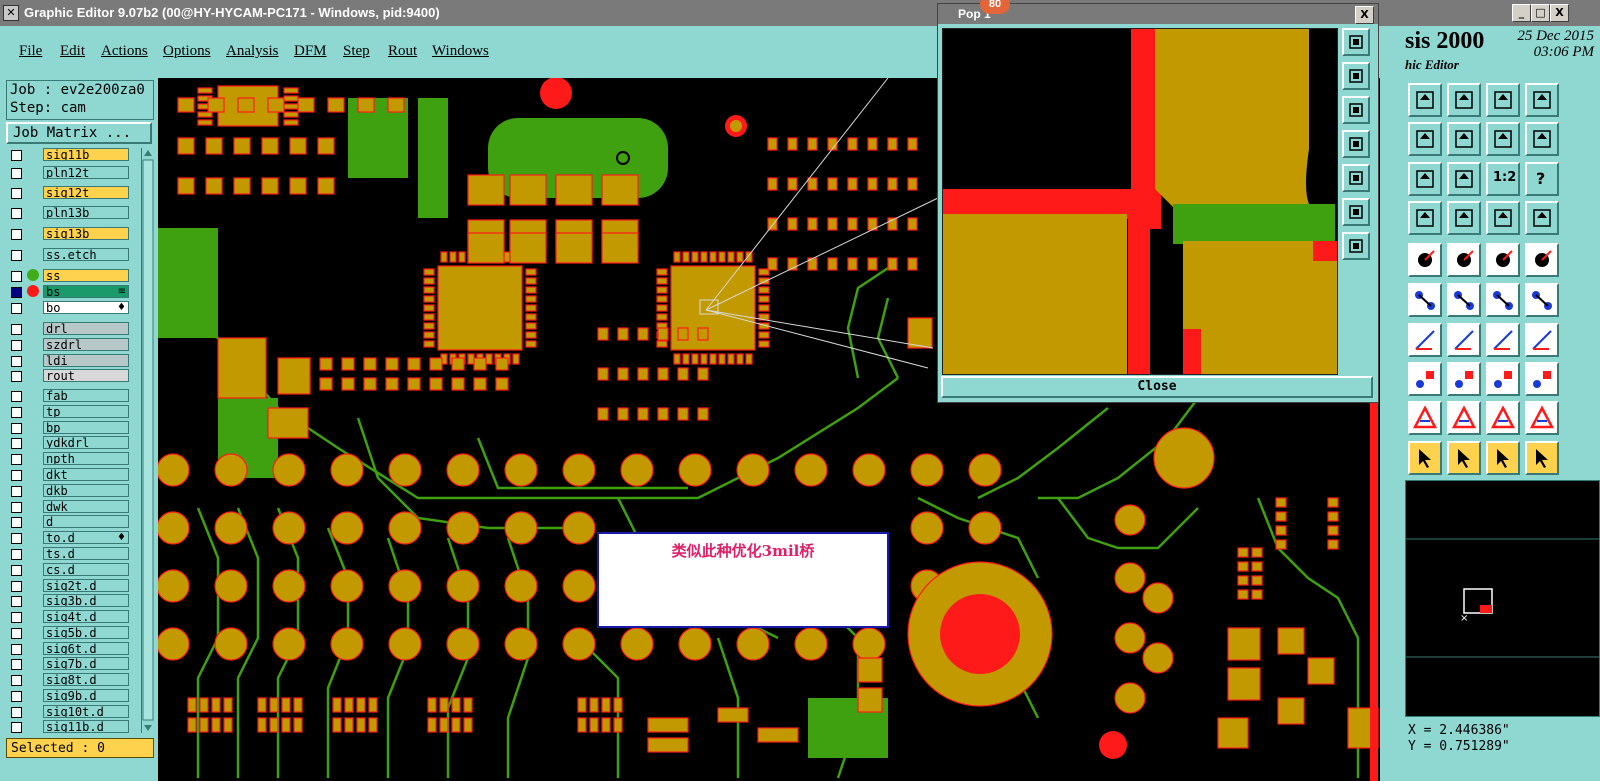 Image resolution: width=1600 pixels, height=781 pixels. What do you see at coordinates (187, 51) in the screenshot?
I see `menu-options: Options` at bounding box center [187, 51].